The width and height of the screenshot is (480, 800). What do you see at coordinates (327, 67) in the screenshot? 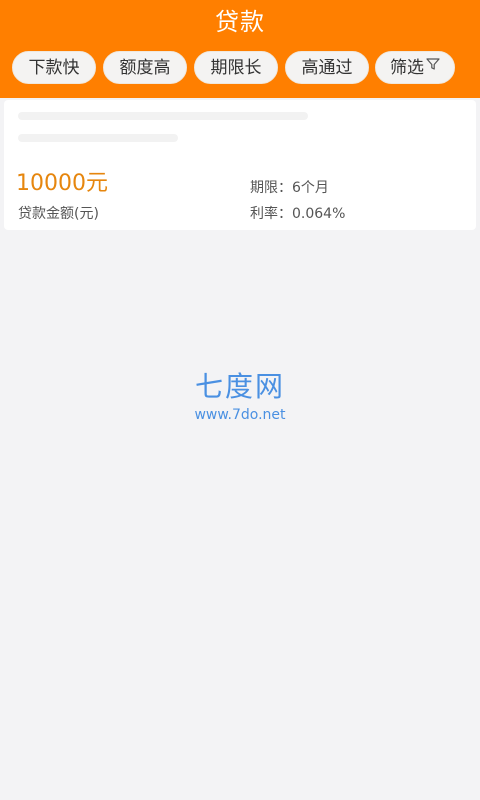
I see `filter-chip-high-approval: 高通过` at bounding box center [327, 67].